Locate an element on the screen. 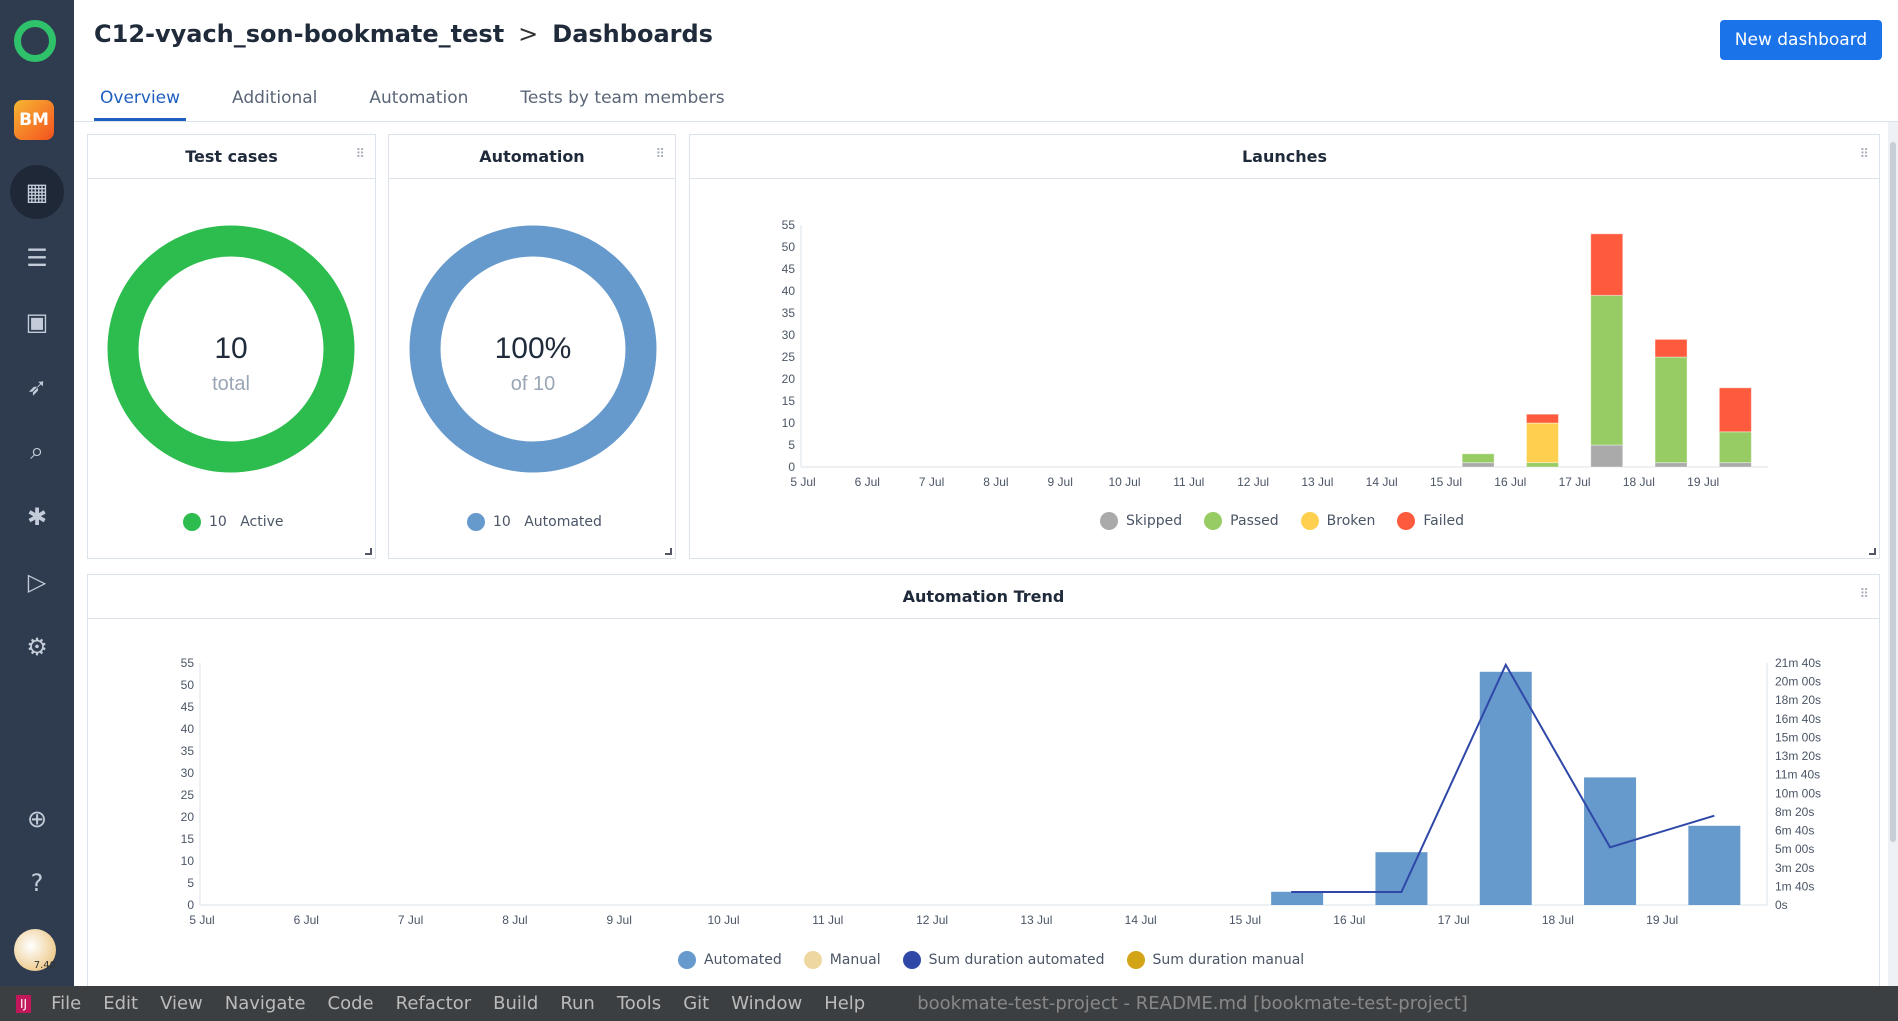 Image resolution: width=1898 pixels, height=1021 pixels. legend-item: Sum duration manual is located at coordinates (1215, 960).